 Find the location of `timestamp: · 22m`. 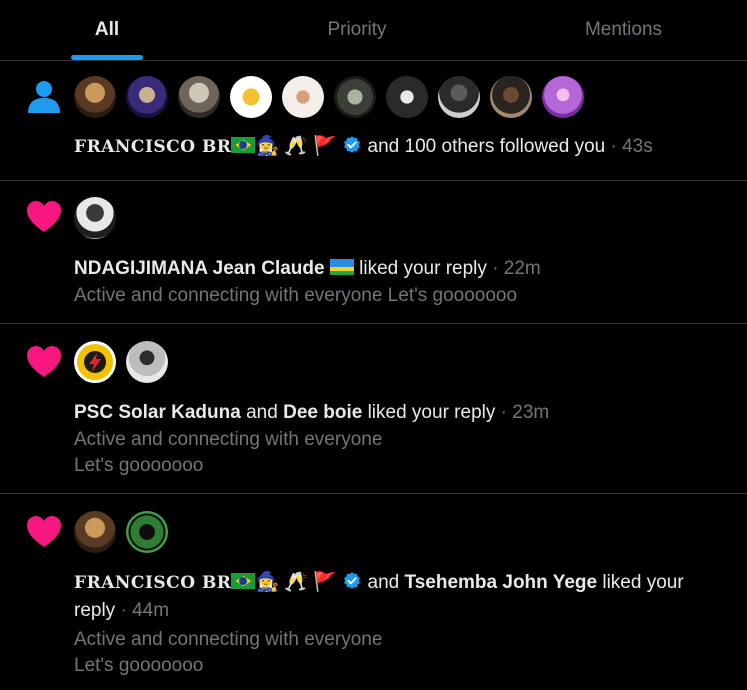

timestamp: · 22m is located at coordinates (516, 268).